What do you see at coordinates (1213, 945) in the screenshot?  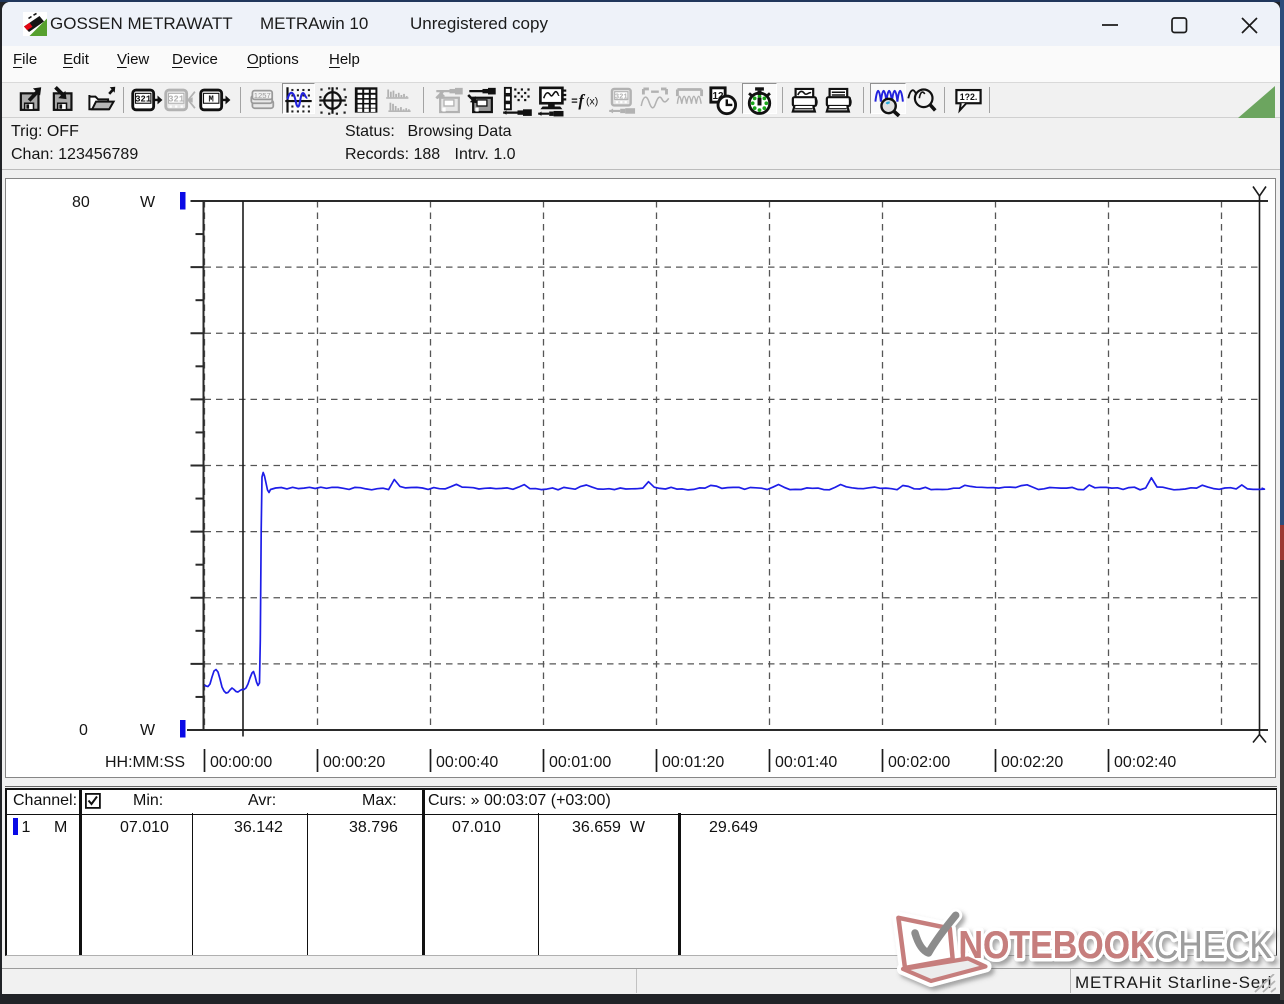 I see `svg-text: CHECK` at bounding box center [1213, 945].